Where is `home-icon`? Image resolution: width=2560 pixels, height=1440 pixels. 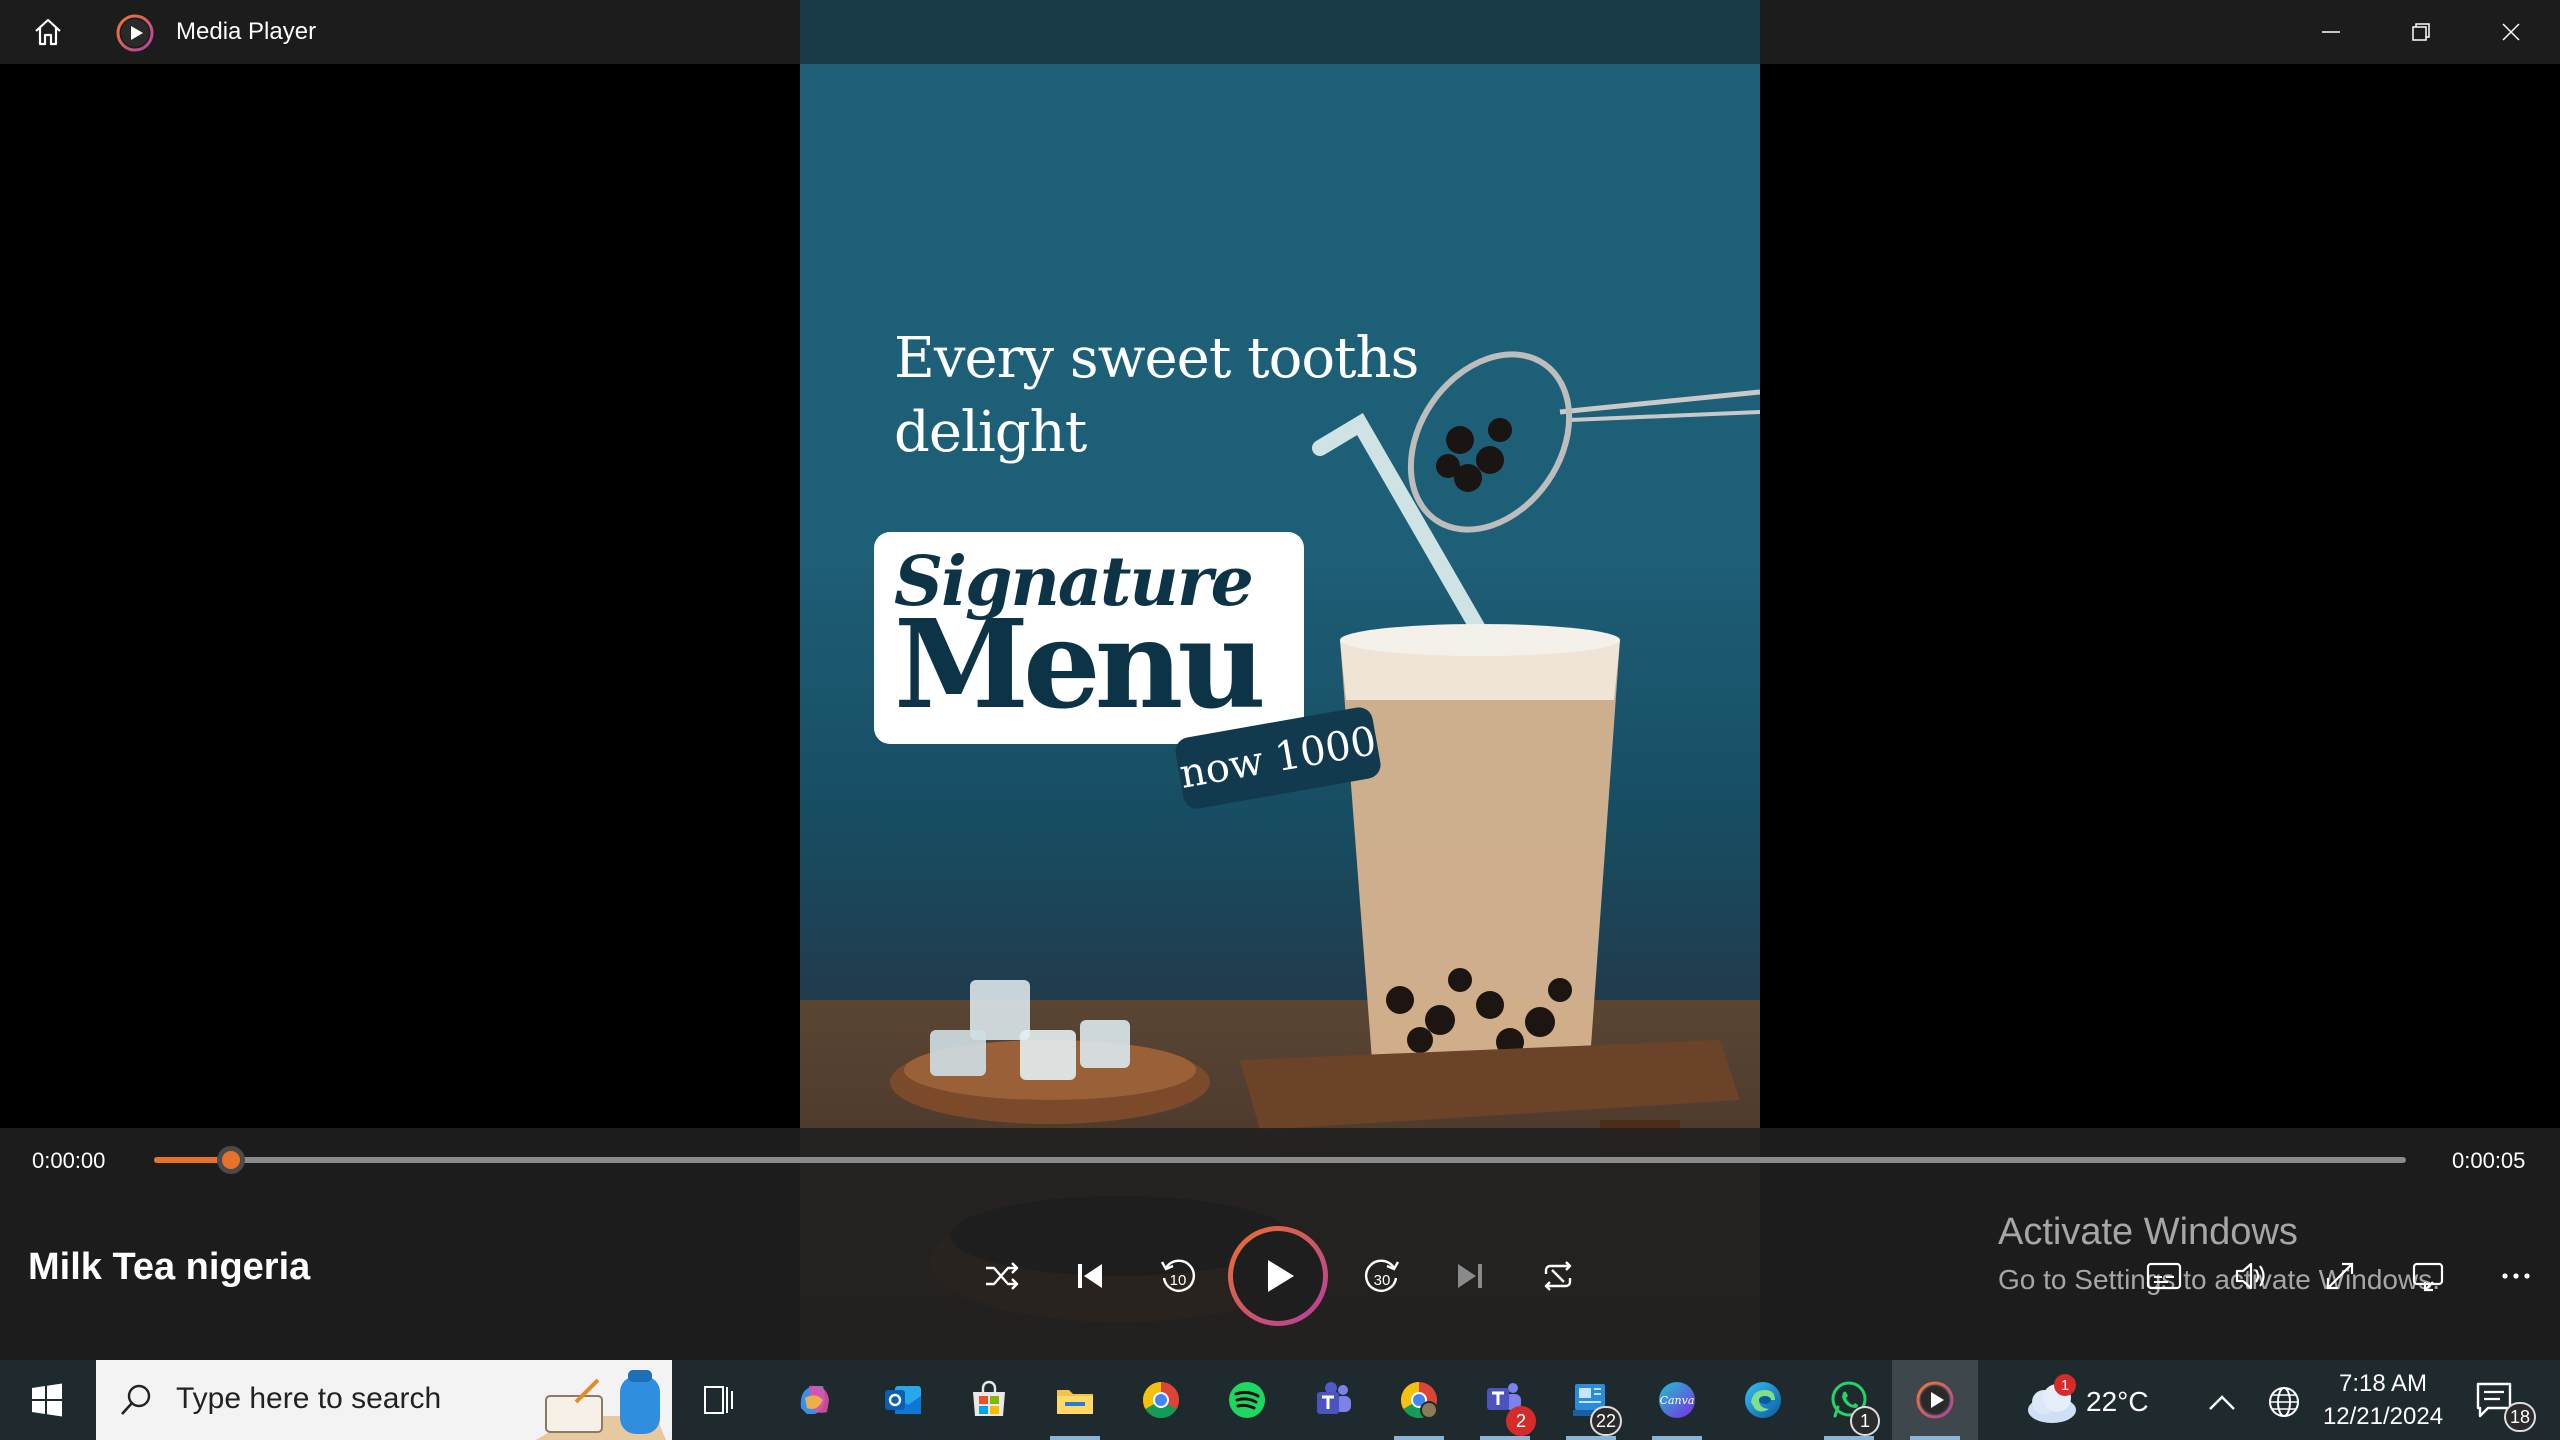
home-icon is located at coordinates (48, 32).